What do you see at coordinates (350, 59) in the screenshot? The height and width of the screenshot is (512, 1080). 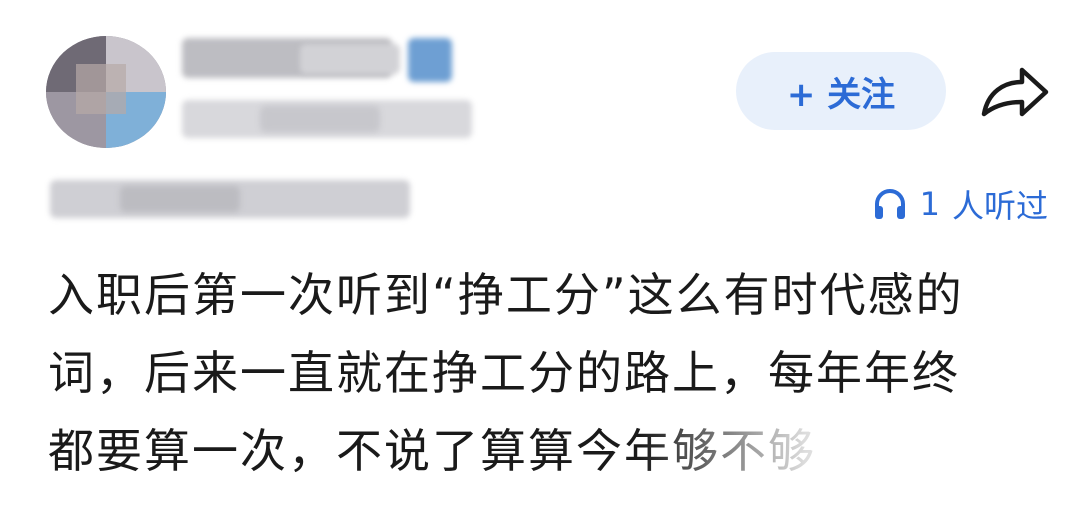 I see `username-blurred-part` at bounding box center [350, 59].